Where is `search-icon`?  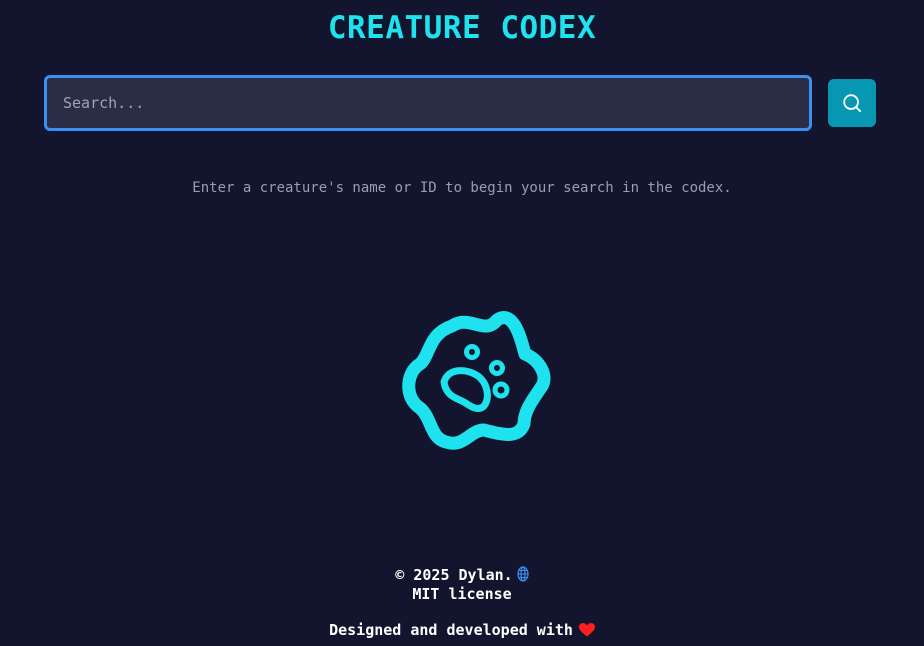
search-icon is located at coordinates (852, 103).